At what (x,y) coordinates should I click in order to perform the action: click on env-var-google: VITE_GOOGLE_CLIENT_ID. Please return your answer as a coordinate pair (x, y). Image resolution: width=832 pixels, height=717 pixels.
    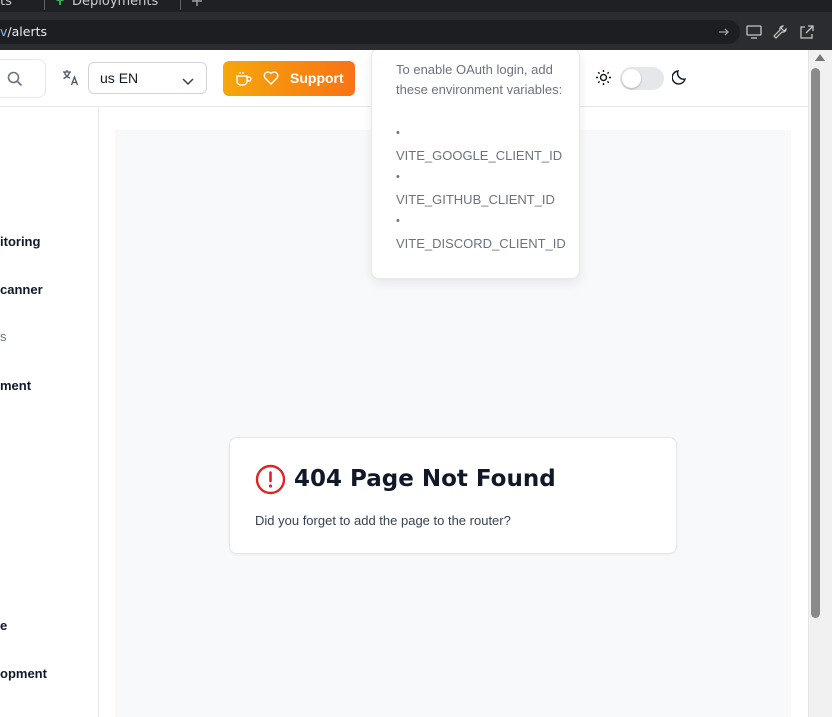
    Looking at the image, I should click on (479, 155).